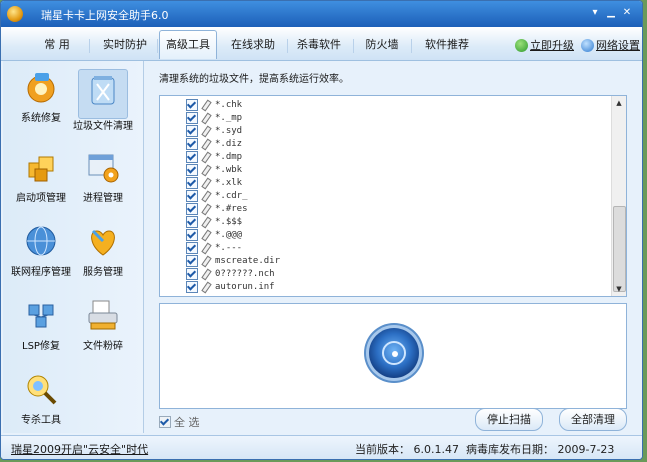 Image resolution: width=647 pixels, height=462 pixels. What do you see at coordinates (103, 90) in the screenshot?
I see `trash-clean-icon` at bounding box center [103, 90].